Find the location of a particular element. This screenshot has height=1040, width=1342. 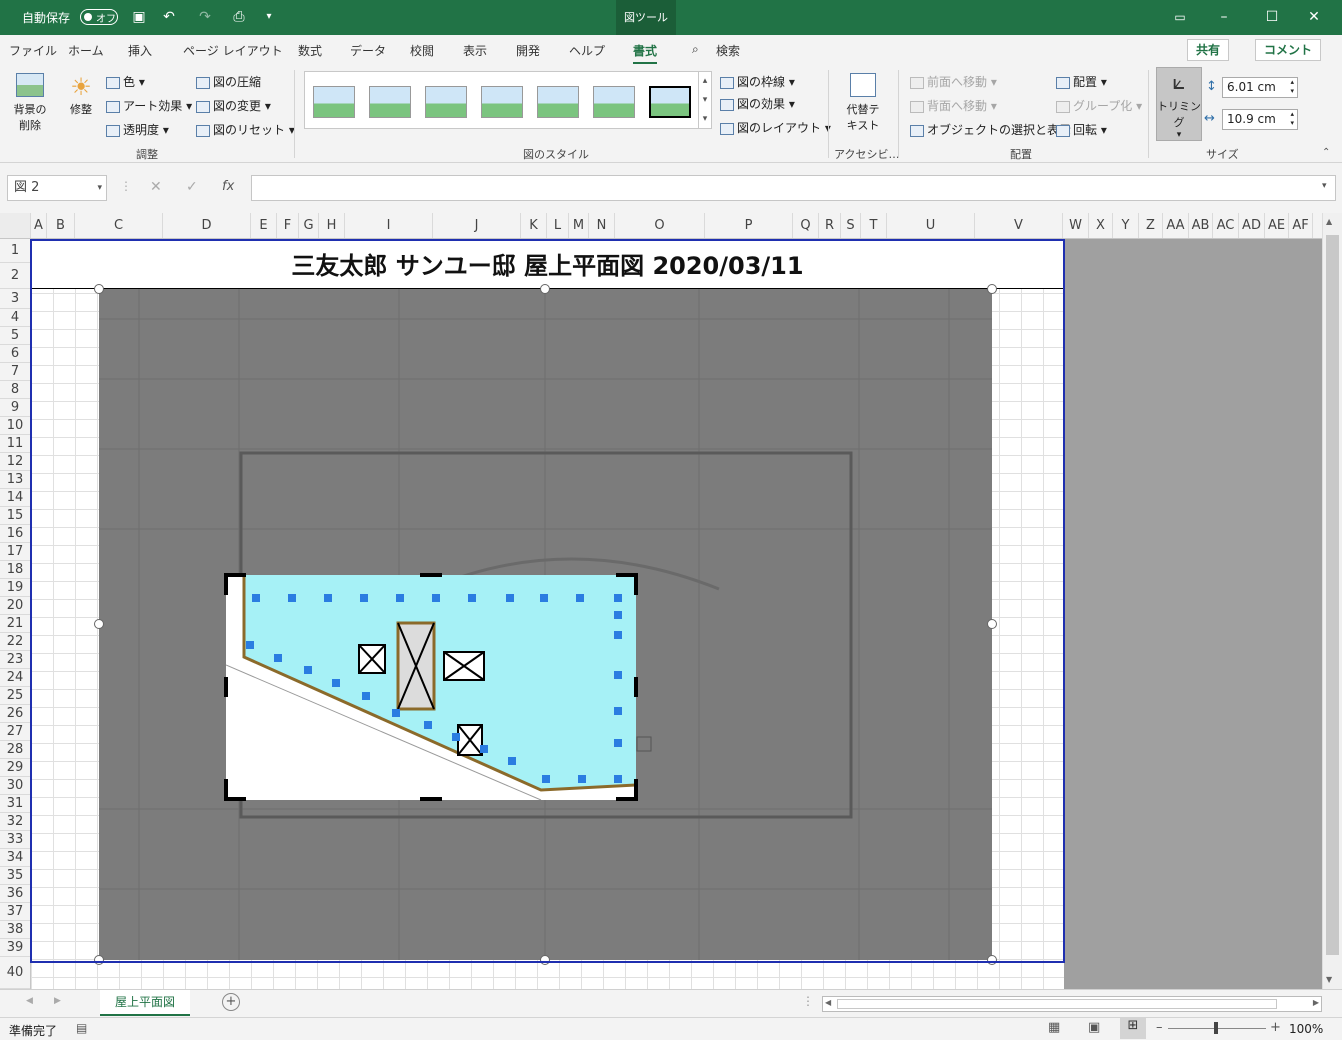

scroll-up-icon: ▲ is located at coordinates (1329, 221).